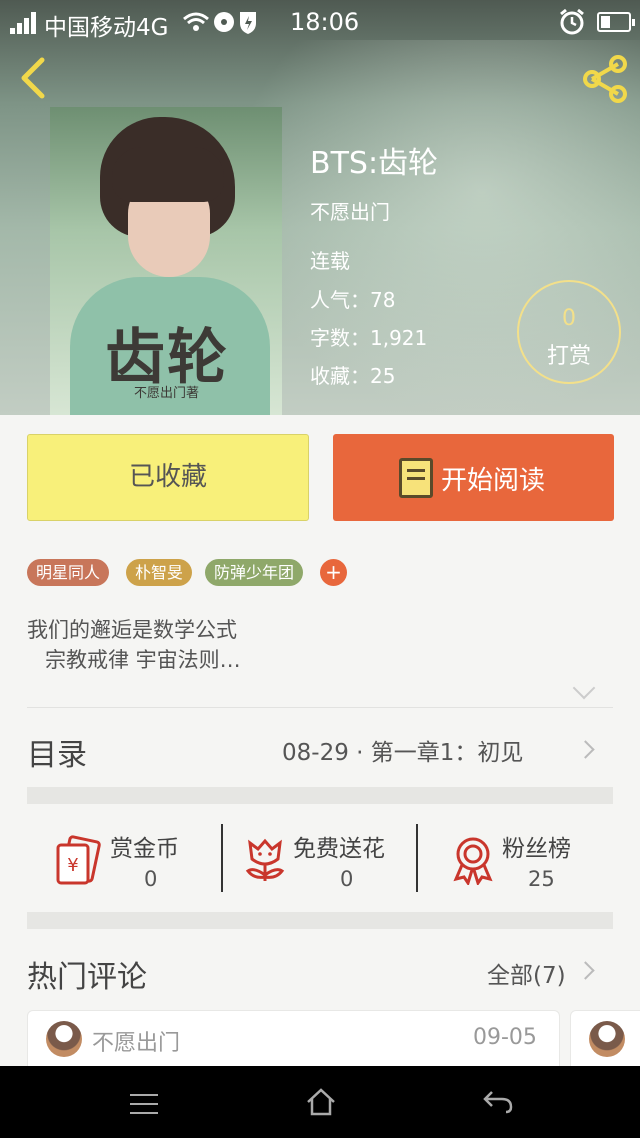 This screenshot has height=1138, width=640. I want to click on red-envelope-icon: ¥, so click(78, 860).